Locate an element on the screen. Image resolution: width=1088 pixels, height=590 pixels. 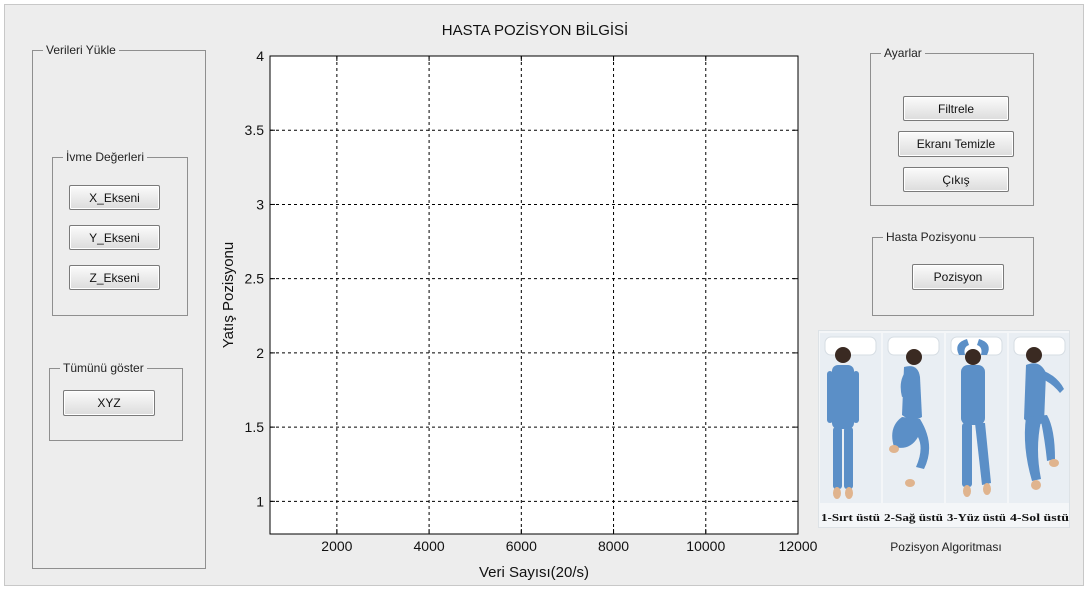
y-tick-label: 2 is located at coordinates (260, 353).